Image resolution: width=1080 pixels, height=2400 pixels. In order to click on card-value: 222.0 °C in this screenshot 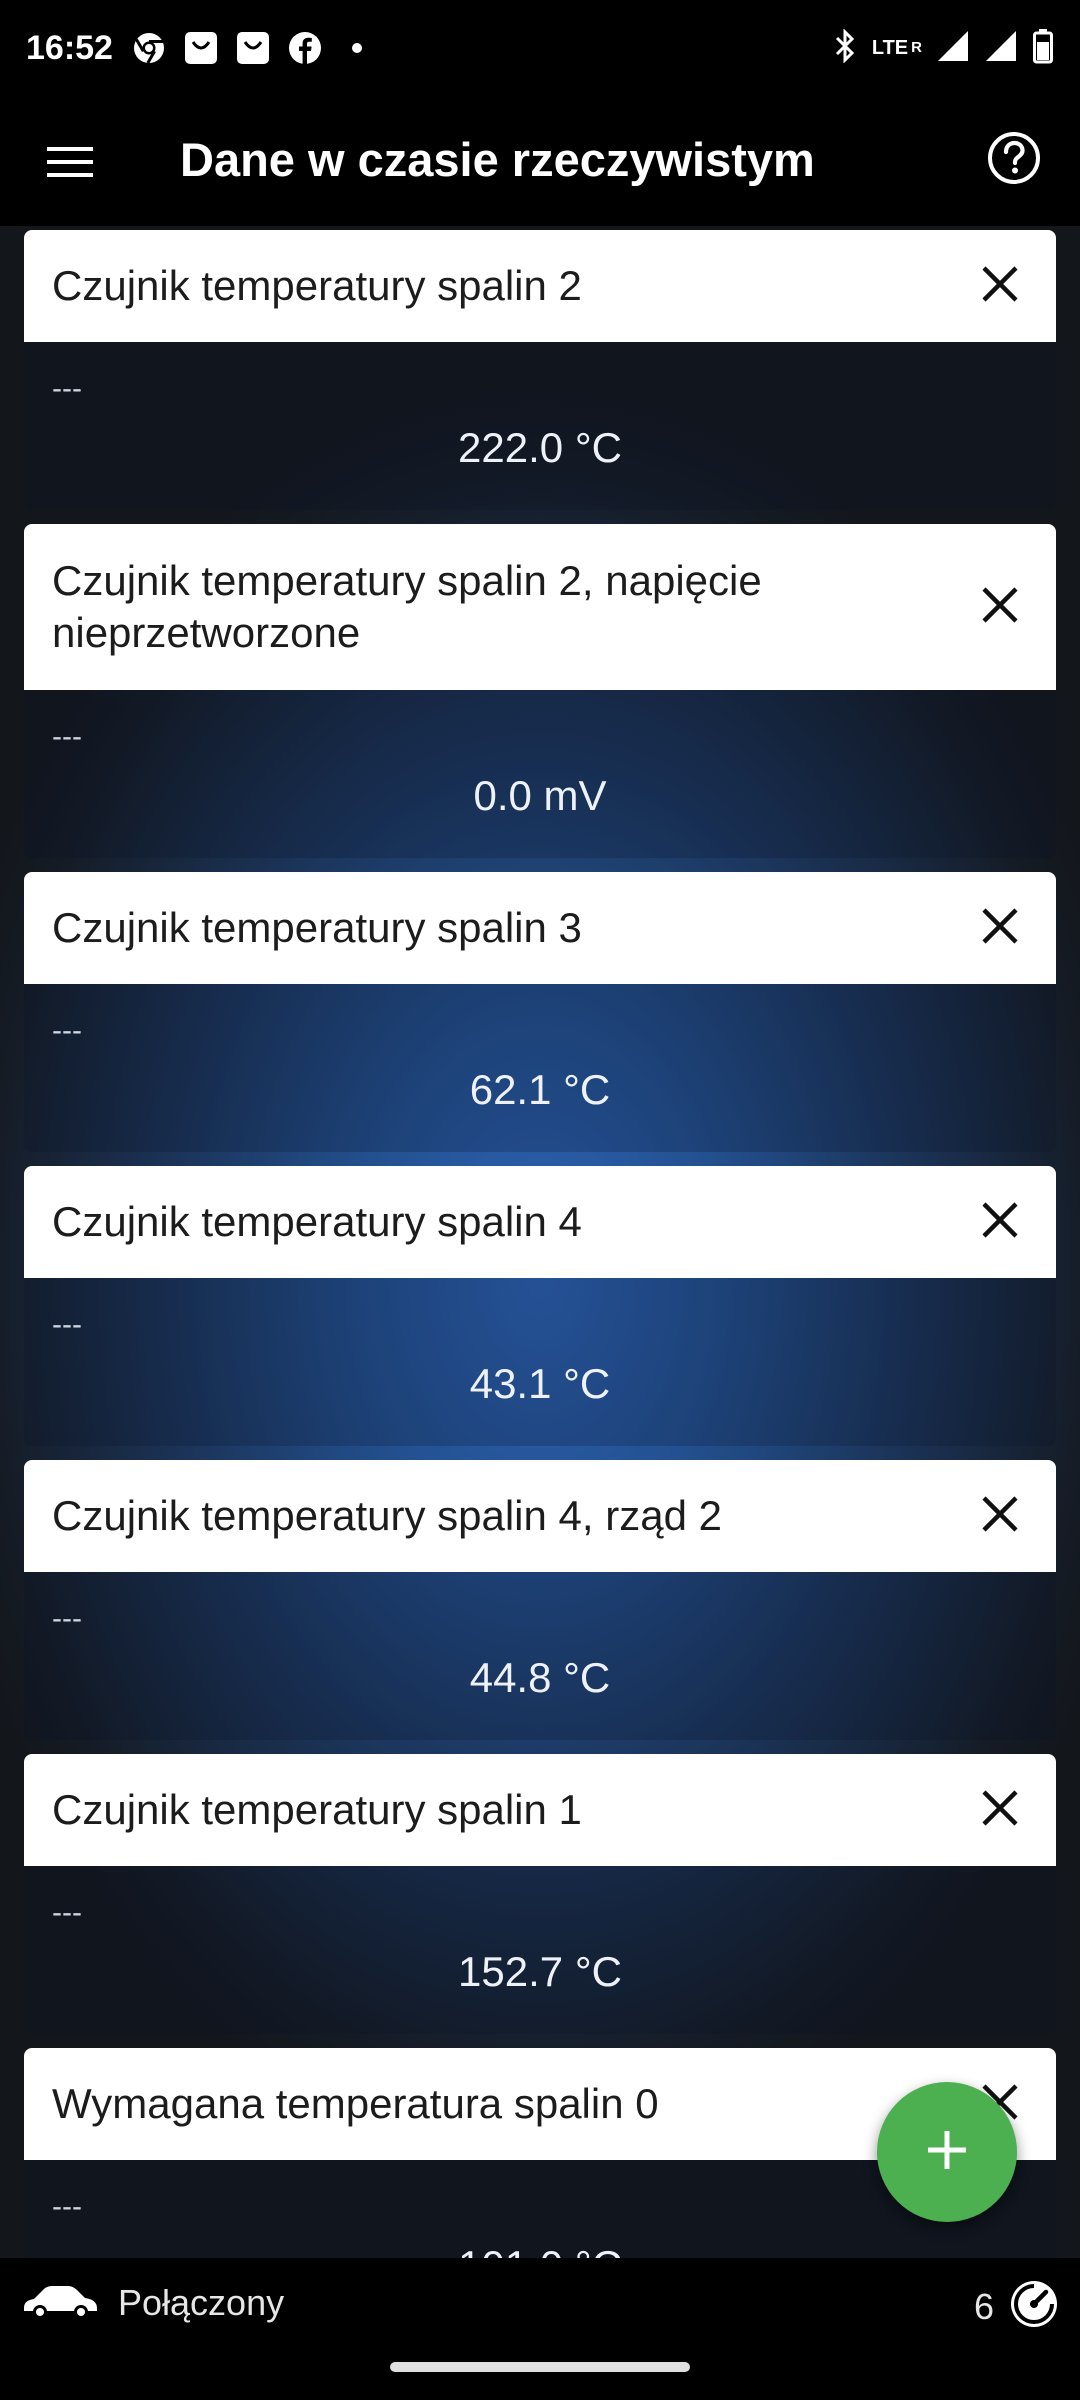, I will do `click(540, 447)`.